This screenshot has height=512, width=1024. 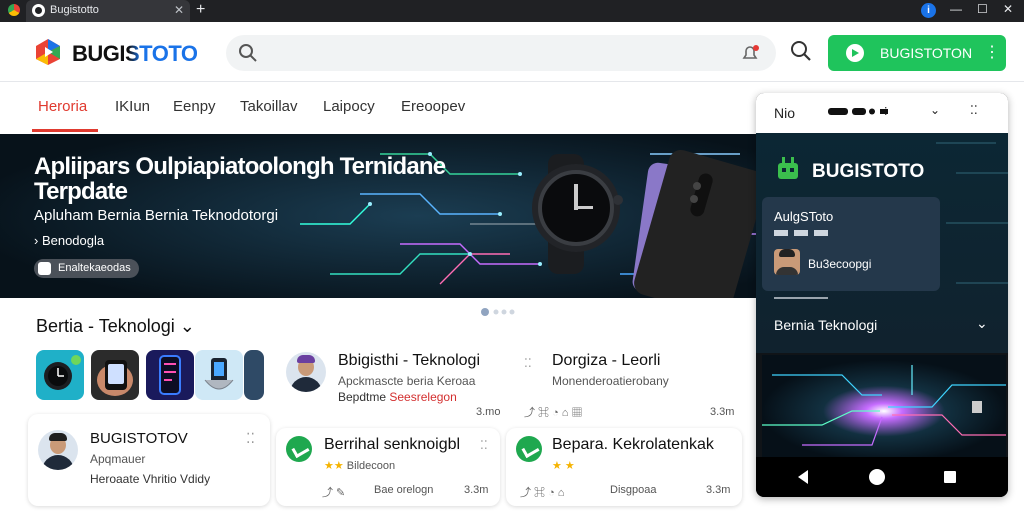 What do you see at coordinates (139, 438) in the screenshot?
I see `card-title: BUGISTOTOV` at bounding box center [139, 438].